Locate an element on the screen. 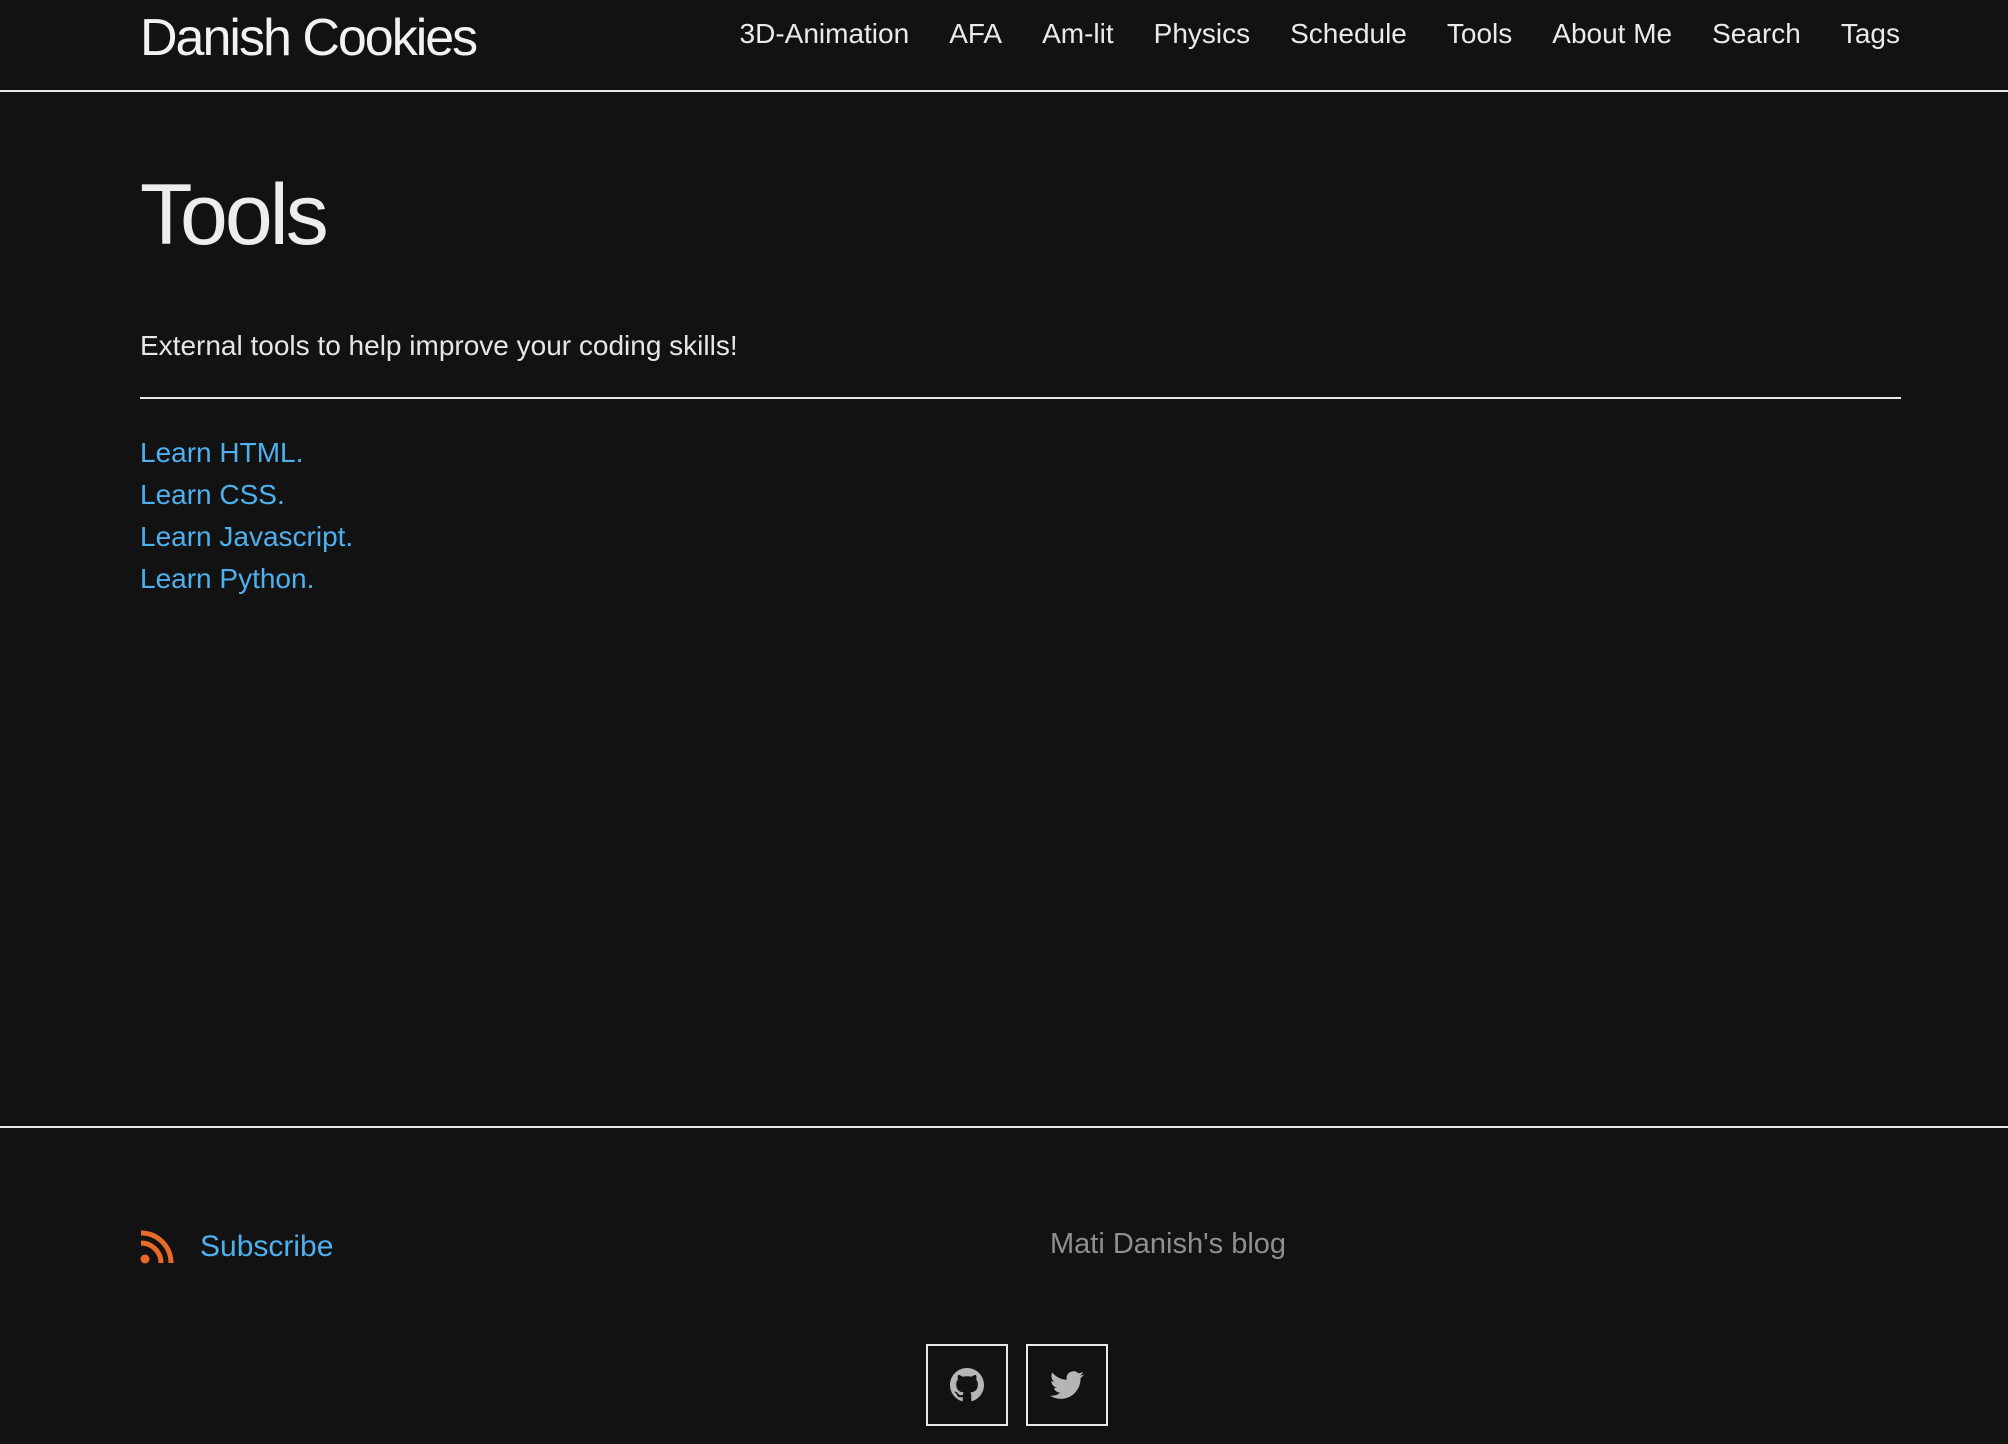 The image size is (2008, 1444). nav-link-am-lit: Am-lit is located at coordinates (1078, 34).